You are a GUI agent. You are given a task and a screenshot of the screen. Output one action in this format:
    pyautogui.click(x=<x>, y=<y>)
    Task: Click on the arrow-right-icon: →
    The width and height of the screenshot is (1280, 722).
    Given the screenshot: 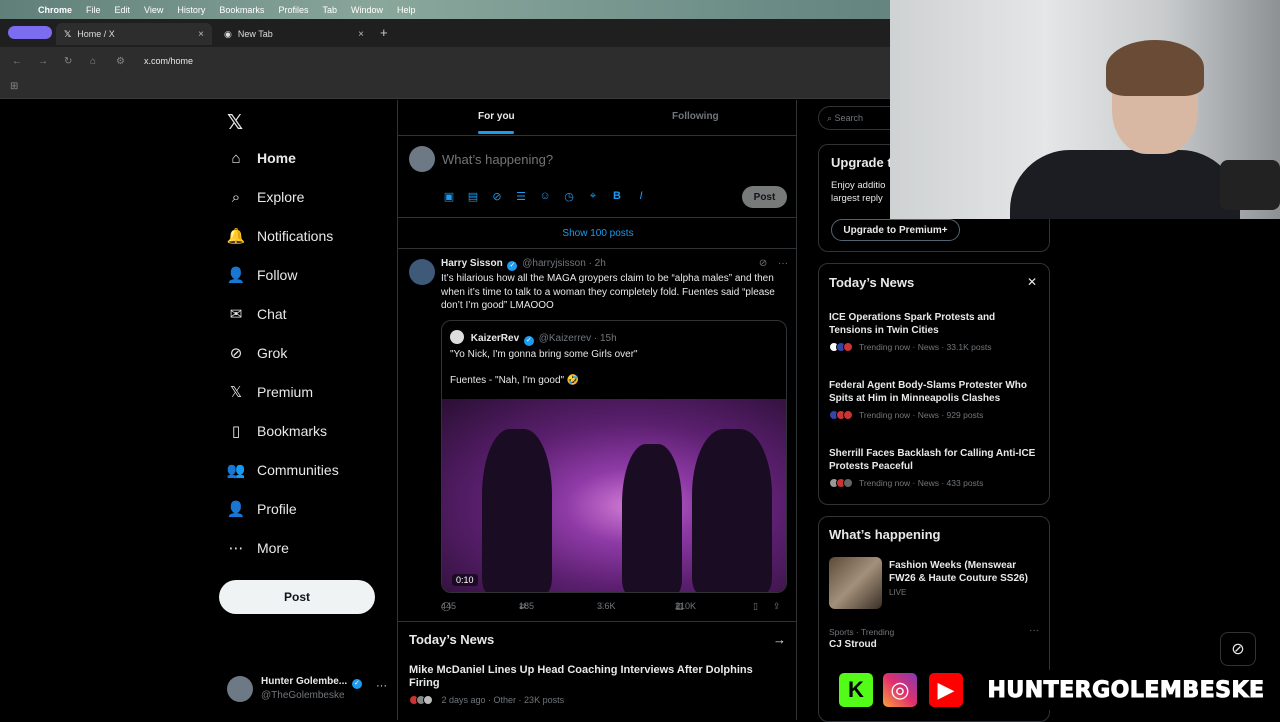 What is the action you would take?
    pyautogui.click(x=779, y=639)
    